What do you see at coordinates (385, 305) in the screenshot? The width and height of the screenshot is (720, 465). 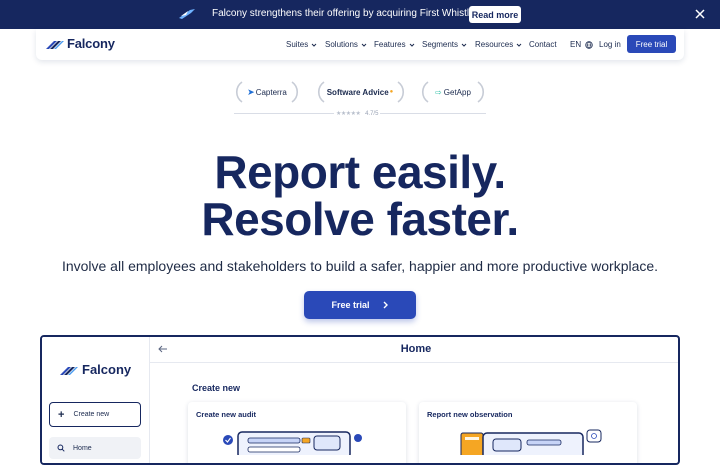 I see `chevron-right-icon` at bounding box center [385, 305].